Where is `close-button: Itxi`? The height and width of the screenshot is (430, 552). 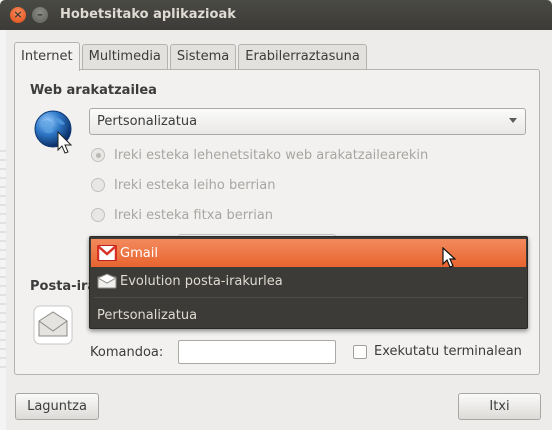
close-button: Itxi is located at coordinates (499, 406).